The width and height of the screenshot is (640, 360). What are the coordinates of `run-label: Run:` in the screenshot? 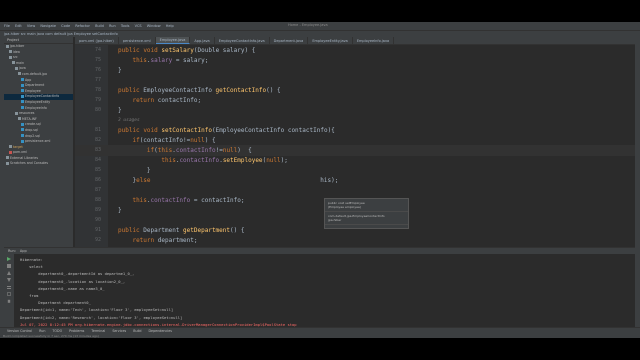 It's located at (12, 251).